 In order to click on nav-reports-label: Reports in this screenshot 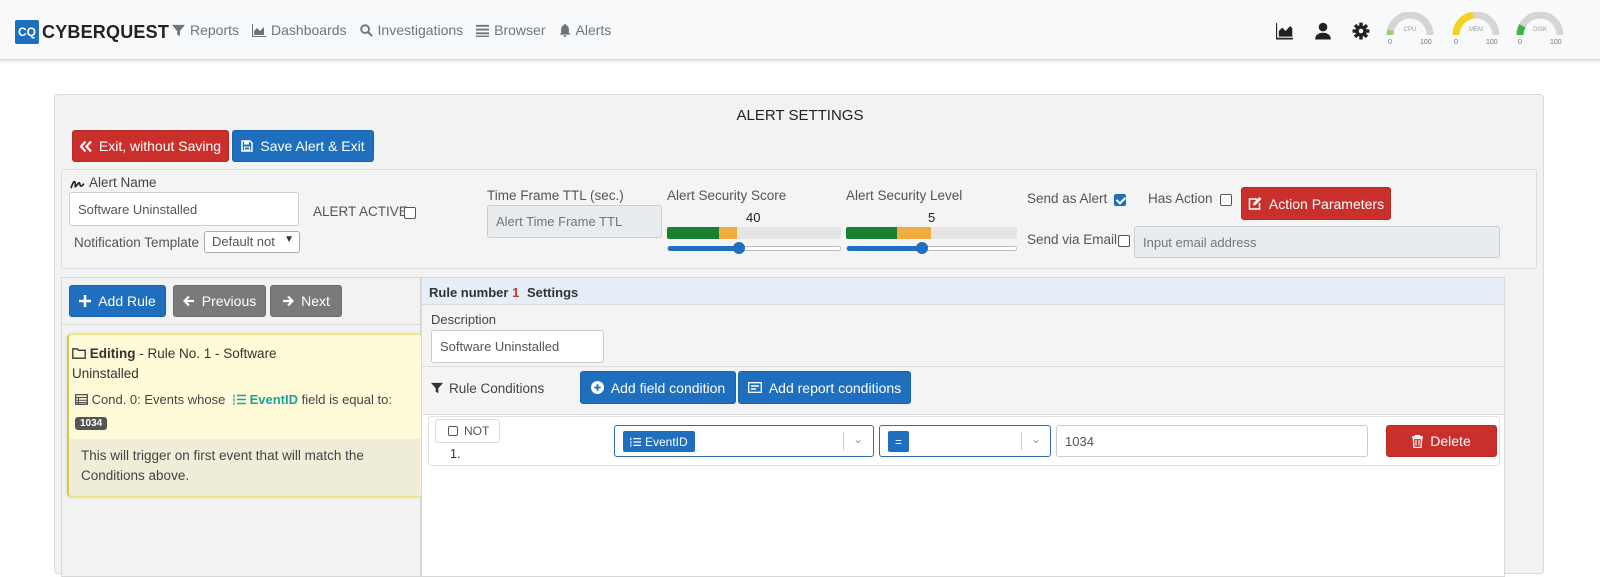, I will do `click(215, 30)`.